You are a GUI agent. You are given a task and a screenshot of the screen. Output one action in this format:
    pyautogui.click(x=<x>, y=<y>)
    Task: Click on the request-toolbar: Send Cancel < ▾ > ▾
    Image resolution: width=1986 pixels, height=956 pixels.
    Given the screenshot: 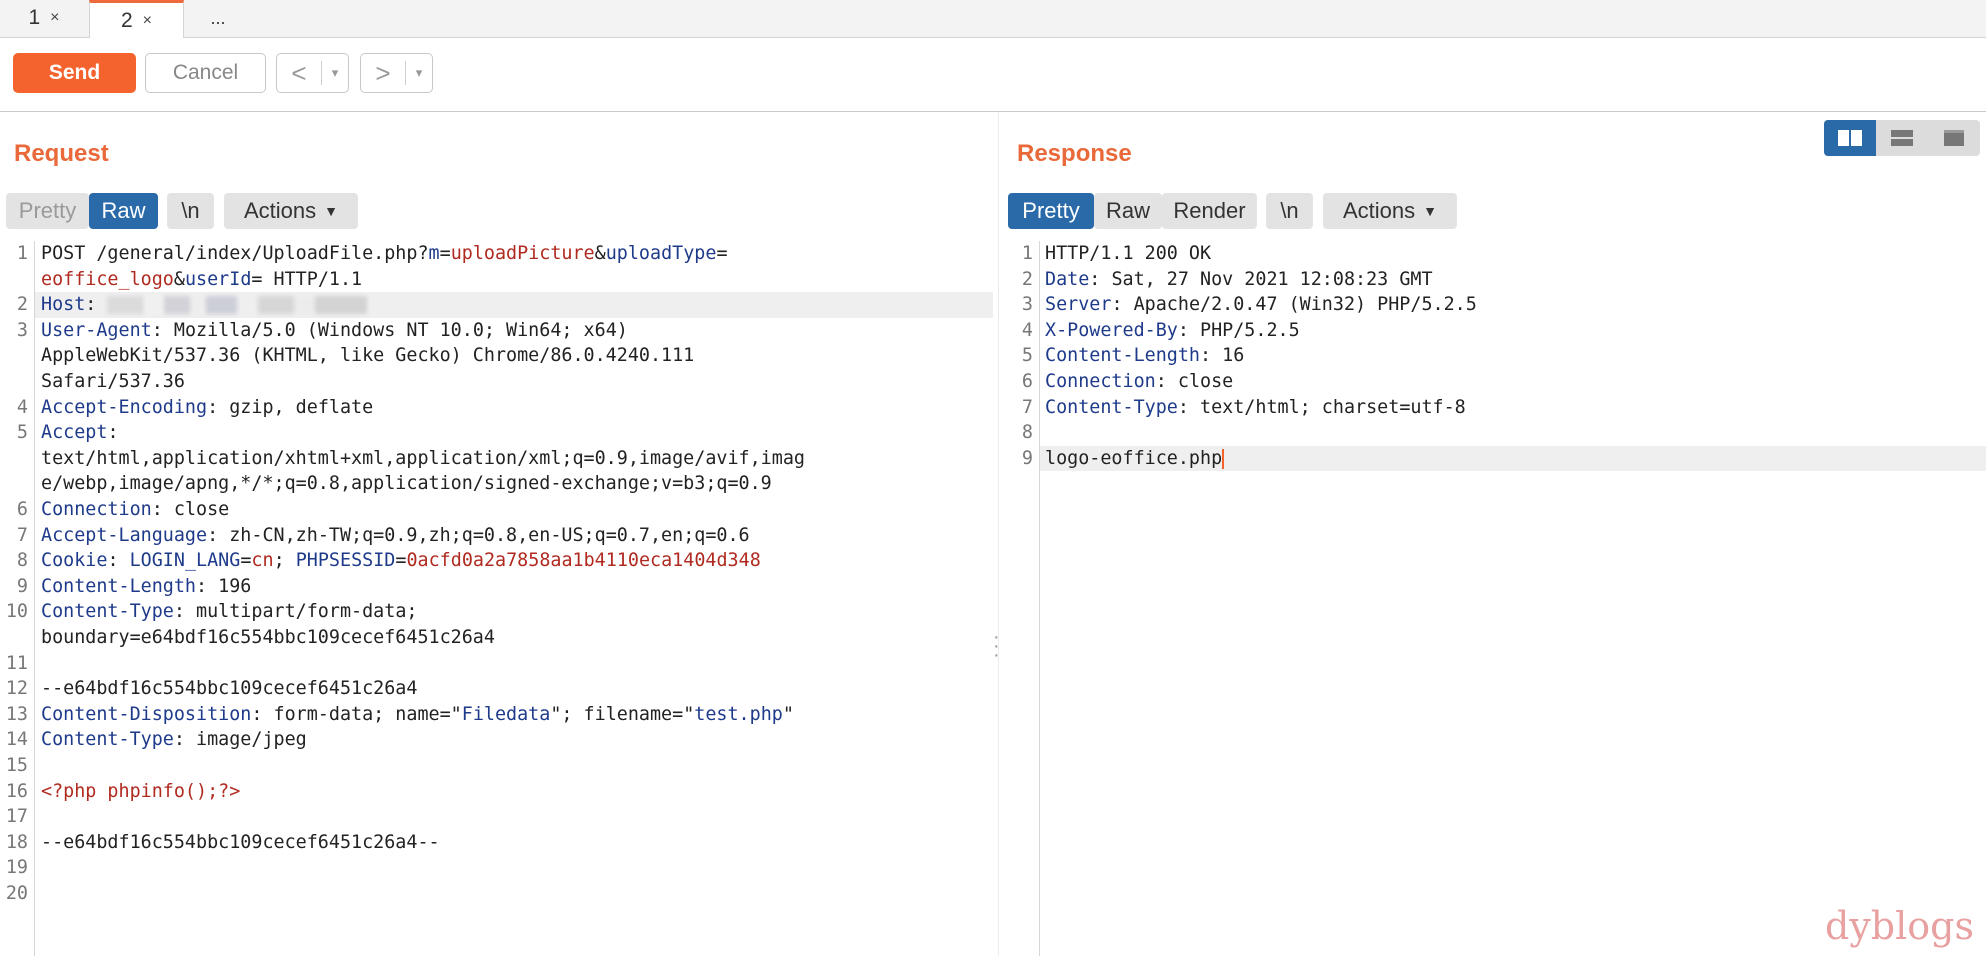 What is the action you would take?
    pyautogui.click(x=993, y=75)
    